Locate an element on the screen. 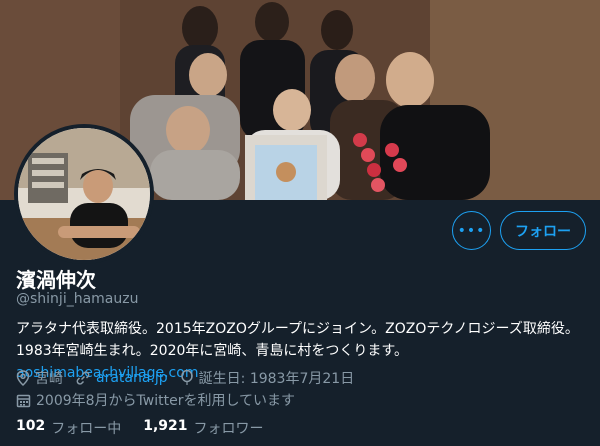 The height and width of the screenshot is (446, 600). more-options-icon: ••• is located at coordinates (471, 230).